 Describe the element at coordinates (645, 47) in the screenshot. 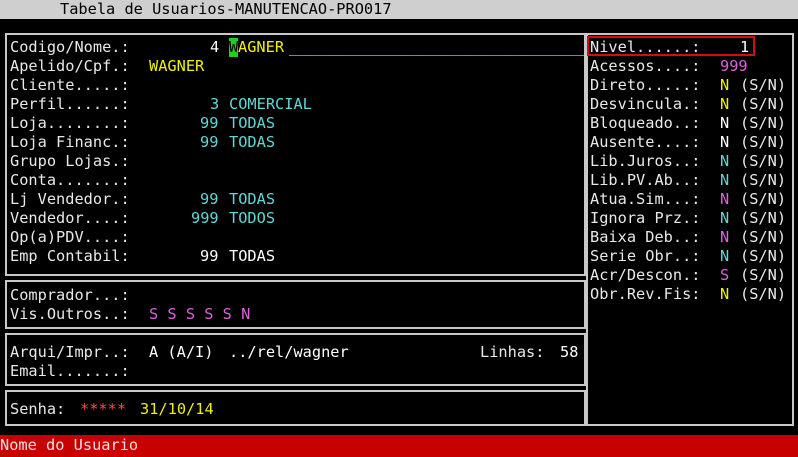

I see `nivel-label: Nivel......:` at that location.